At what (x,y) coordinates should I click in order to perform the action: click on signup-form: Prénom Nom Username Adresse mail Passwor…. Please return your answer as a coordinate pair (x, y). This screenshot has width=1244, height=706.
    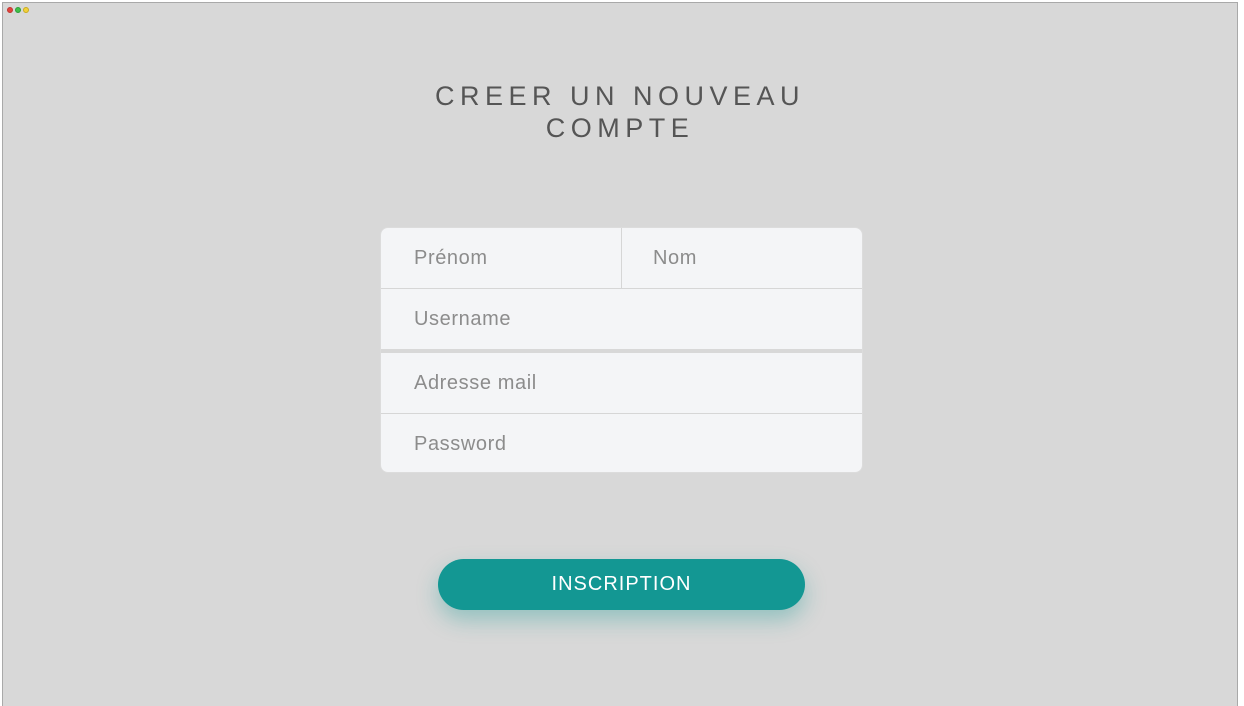
    Looking at the image, I should click on (621, 350).